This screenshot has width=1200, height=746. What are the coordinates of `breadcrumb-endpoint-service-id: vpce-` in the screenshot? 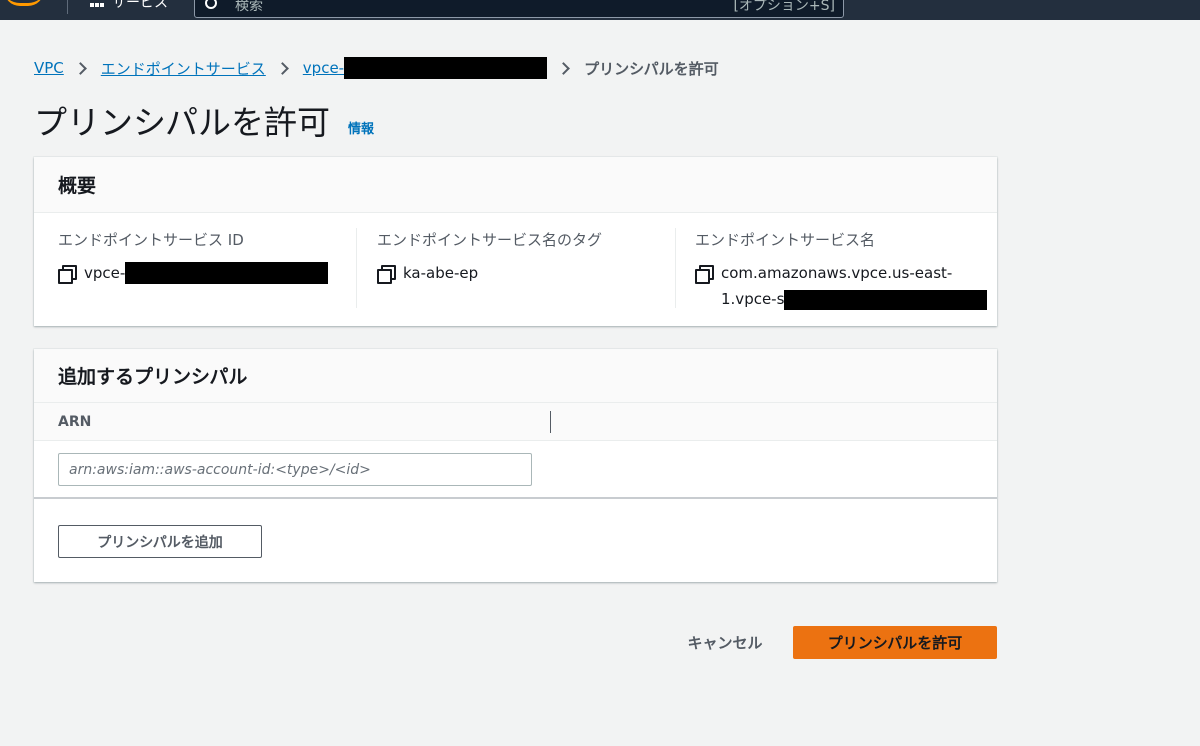 It's located at (323, 68).